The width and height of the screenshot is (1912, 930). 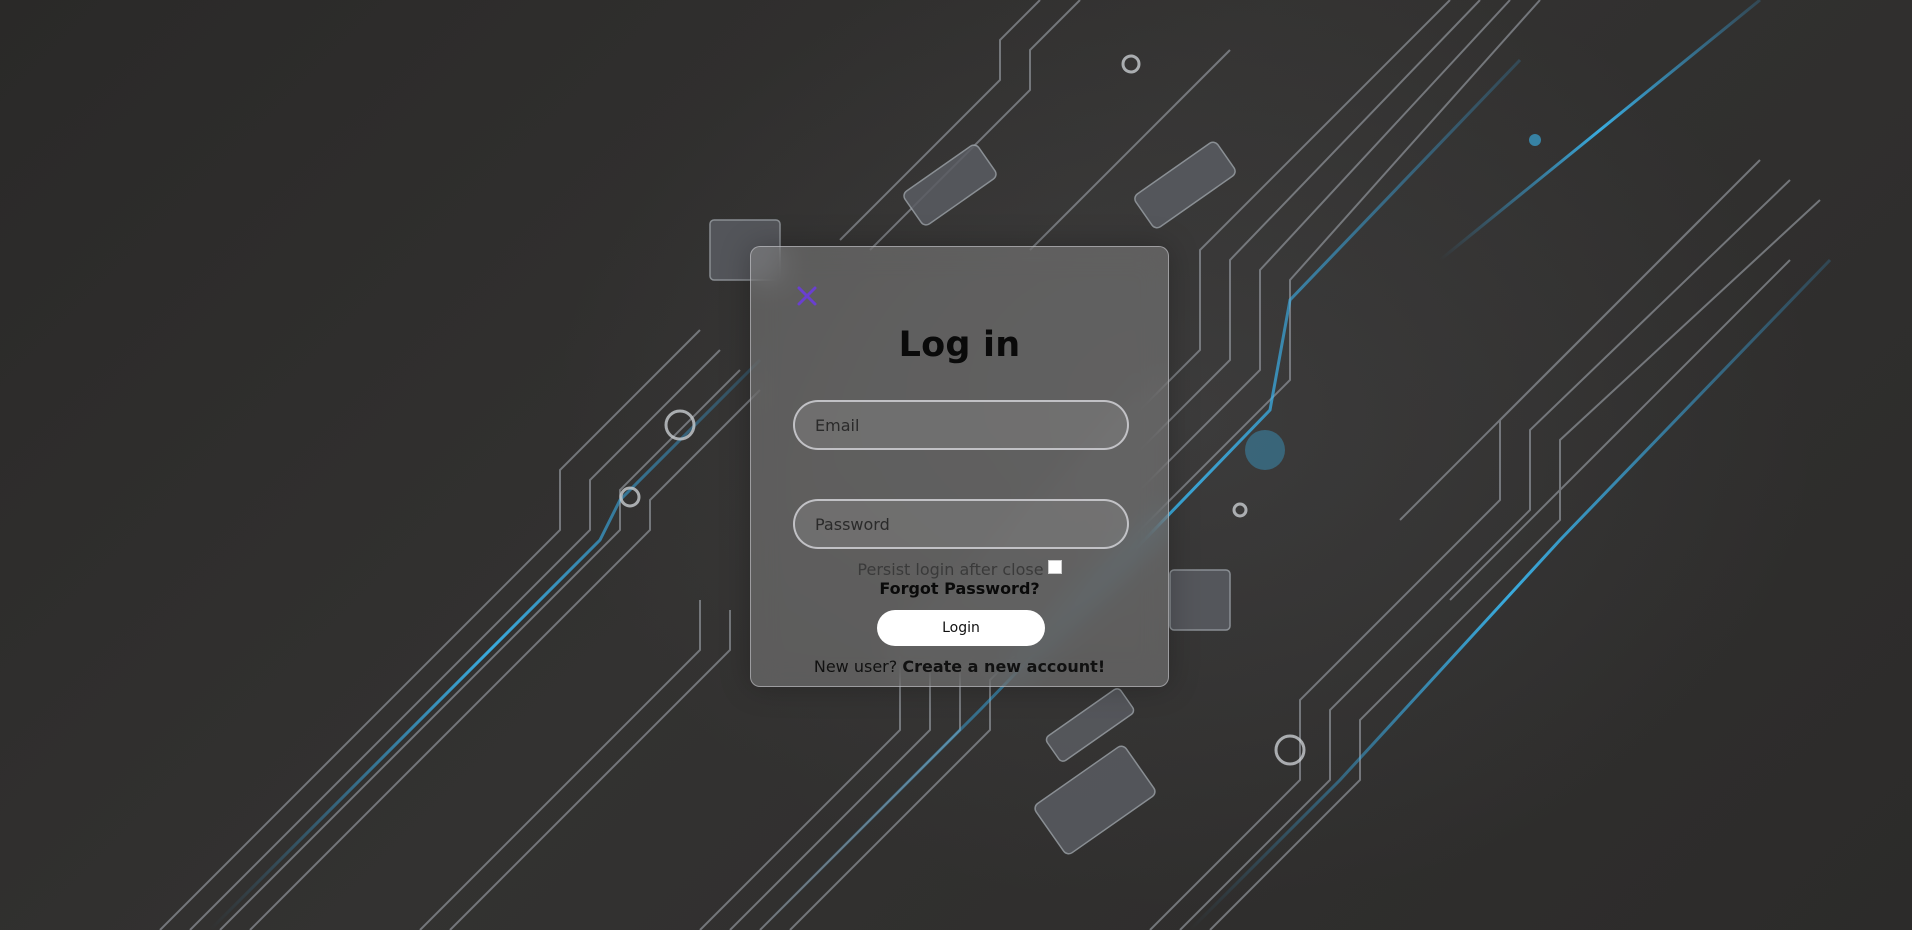 What do you see at coordinates (959, 345) in the screenshot?
I see `page-title: Log in` at bounding box center [959, 345].